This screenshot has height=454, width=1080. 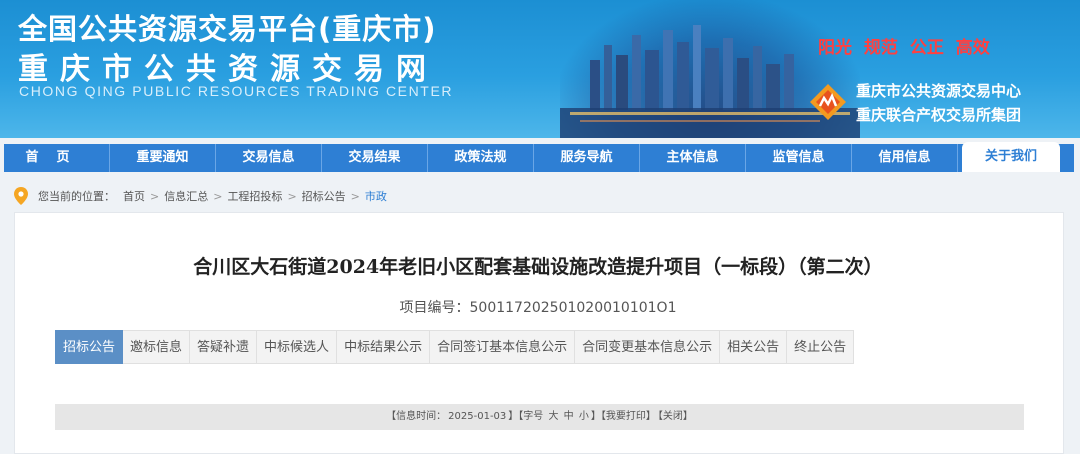 What do you see at coordinates (224, 347) in the screenshot?
I see `tab-qa-addendum: 答疑补遗` at bounding box center [224, 347].